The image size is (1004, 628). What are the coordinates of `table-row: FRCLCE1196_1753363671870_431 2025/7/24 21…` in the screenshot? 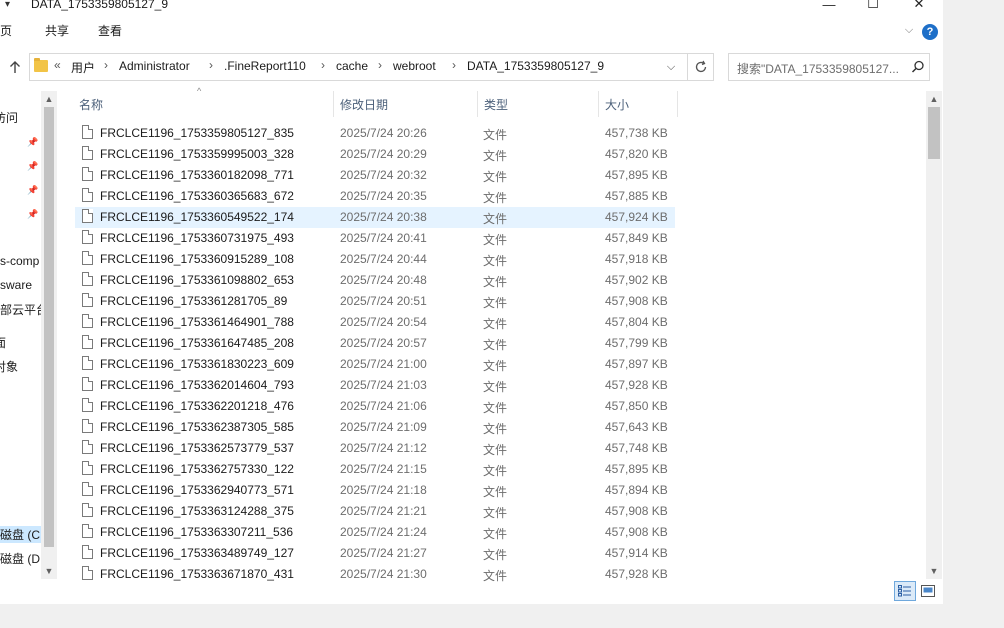 It's located at (375, 574).